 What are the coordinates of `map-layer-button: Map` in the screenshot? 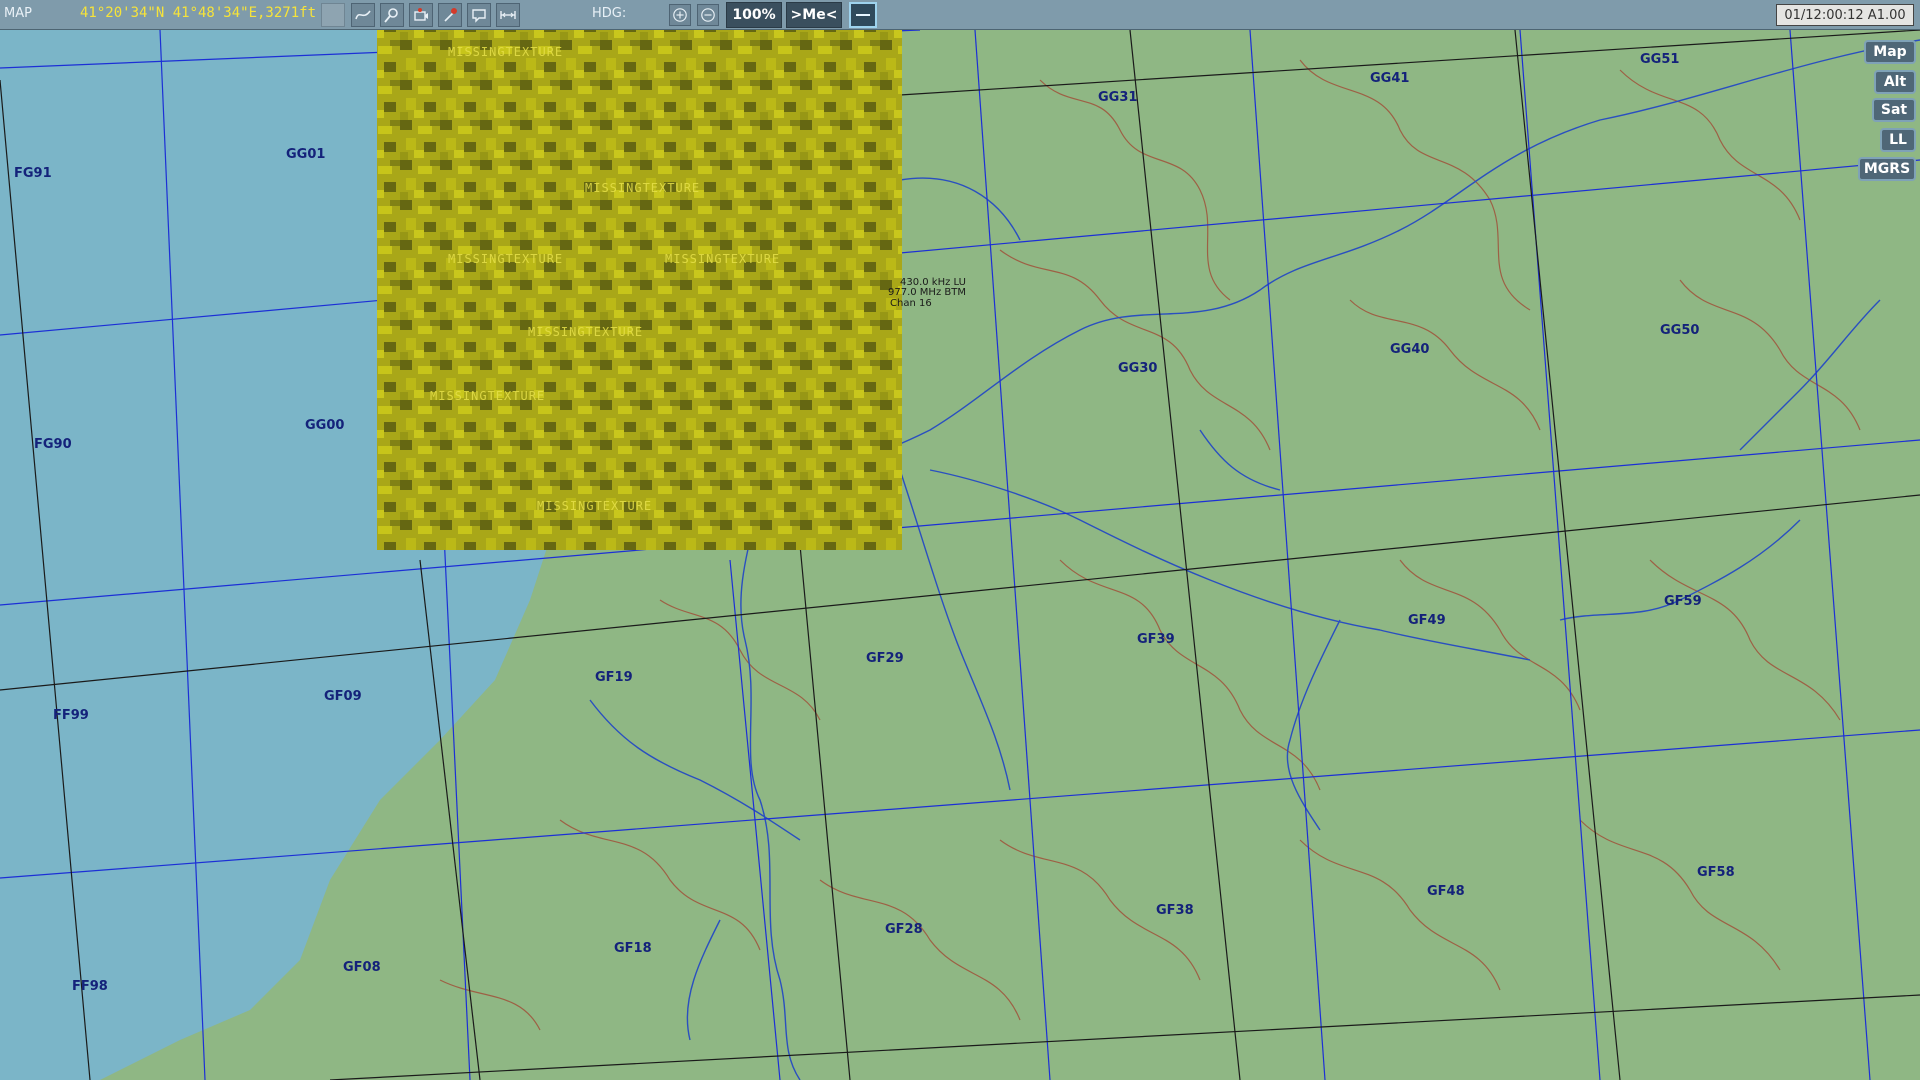 It's located at (1890, 52).